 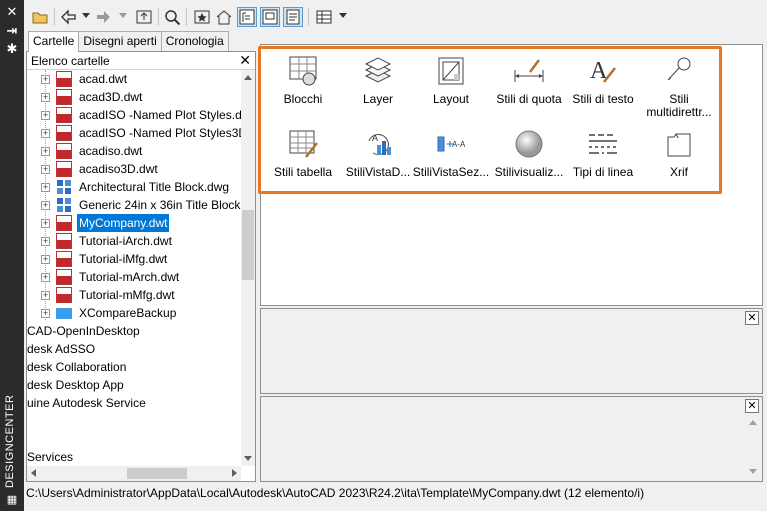 I want to click on horizontal-scrollbar, so click(x=134, y=473).